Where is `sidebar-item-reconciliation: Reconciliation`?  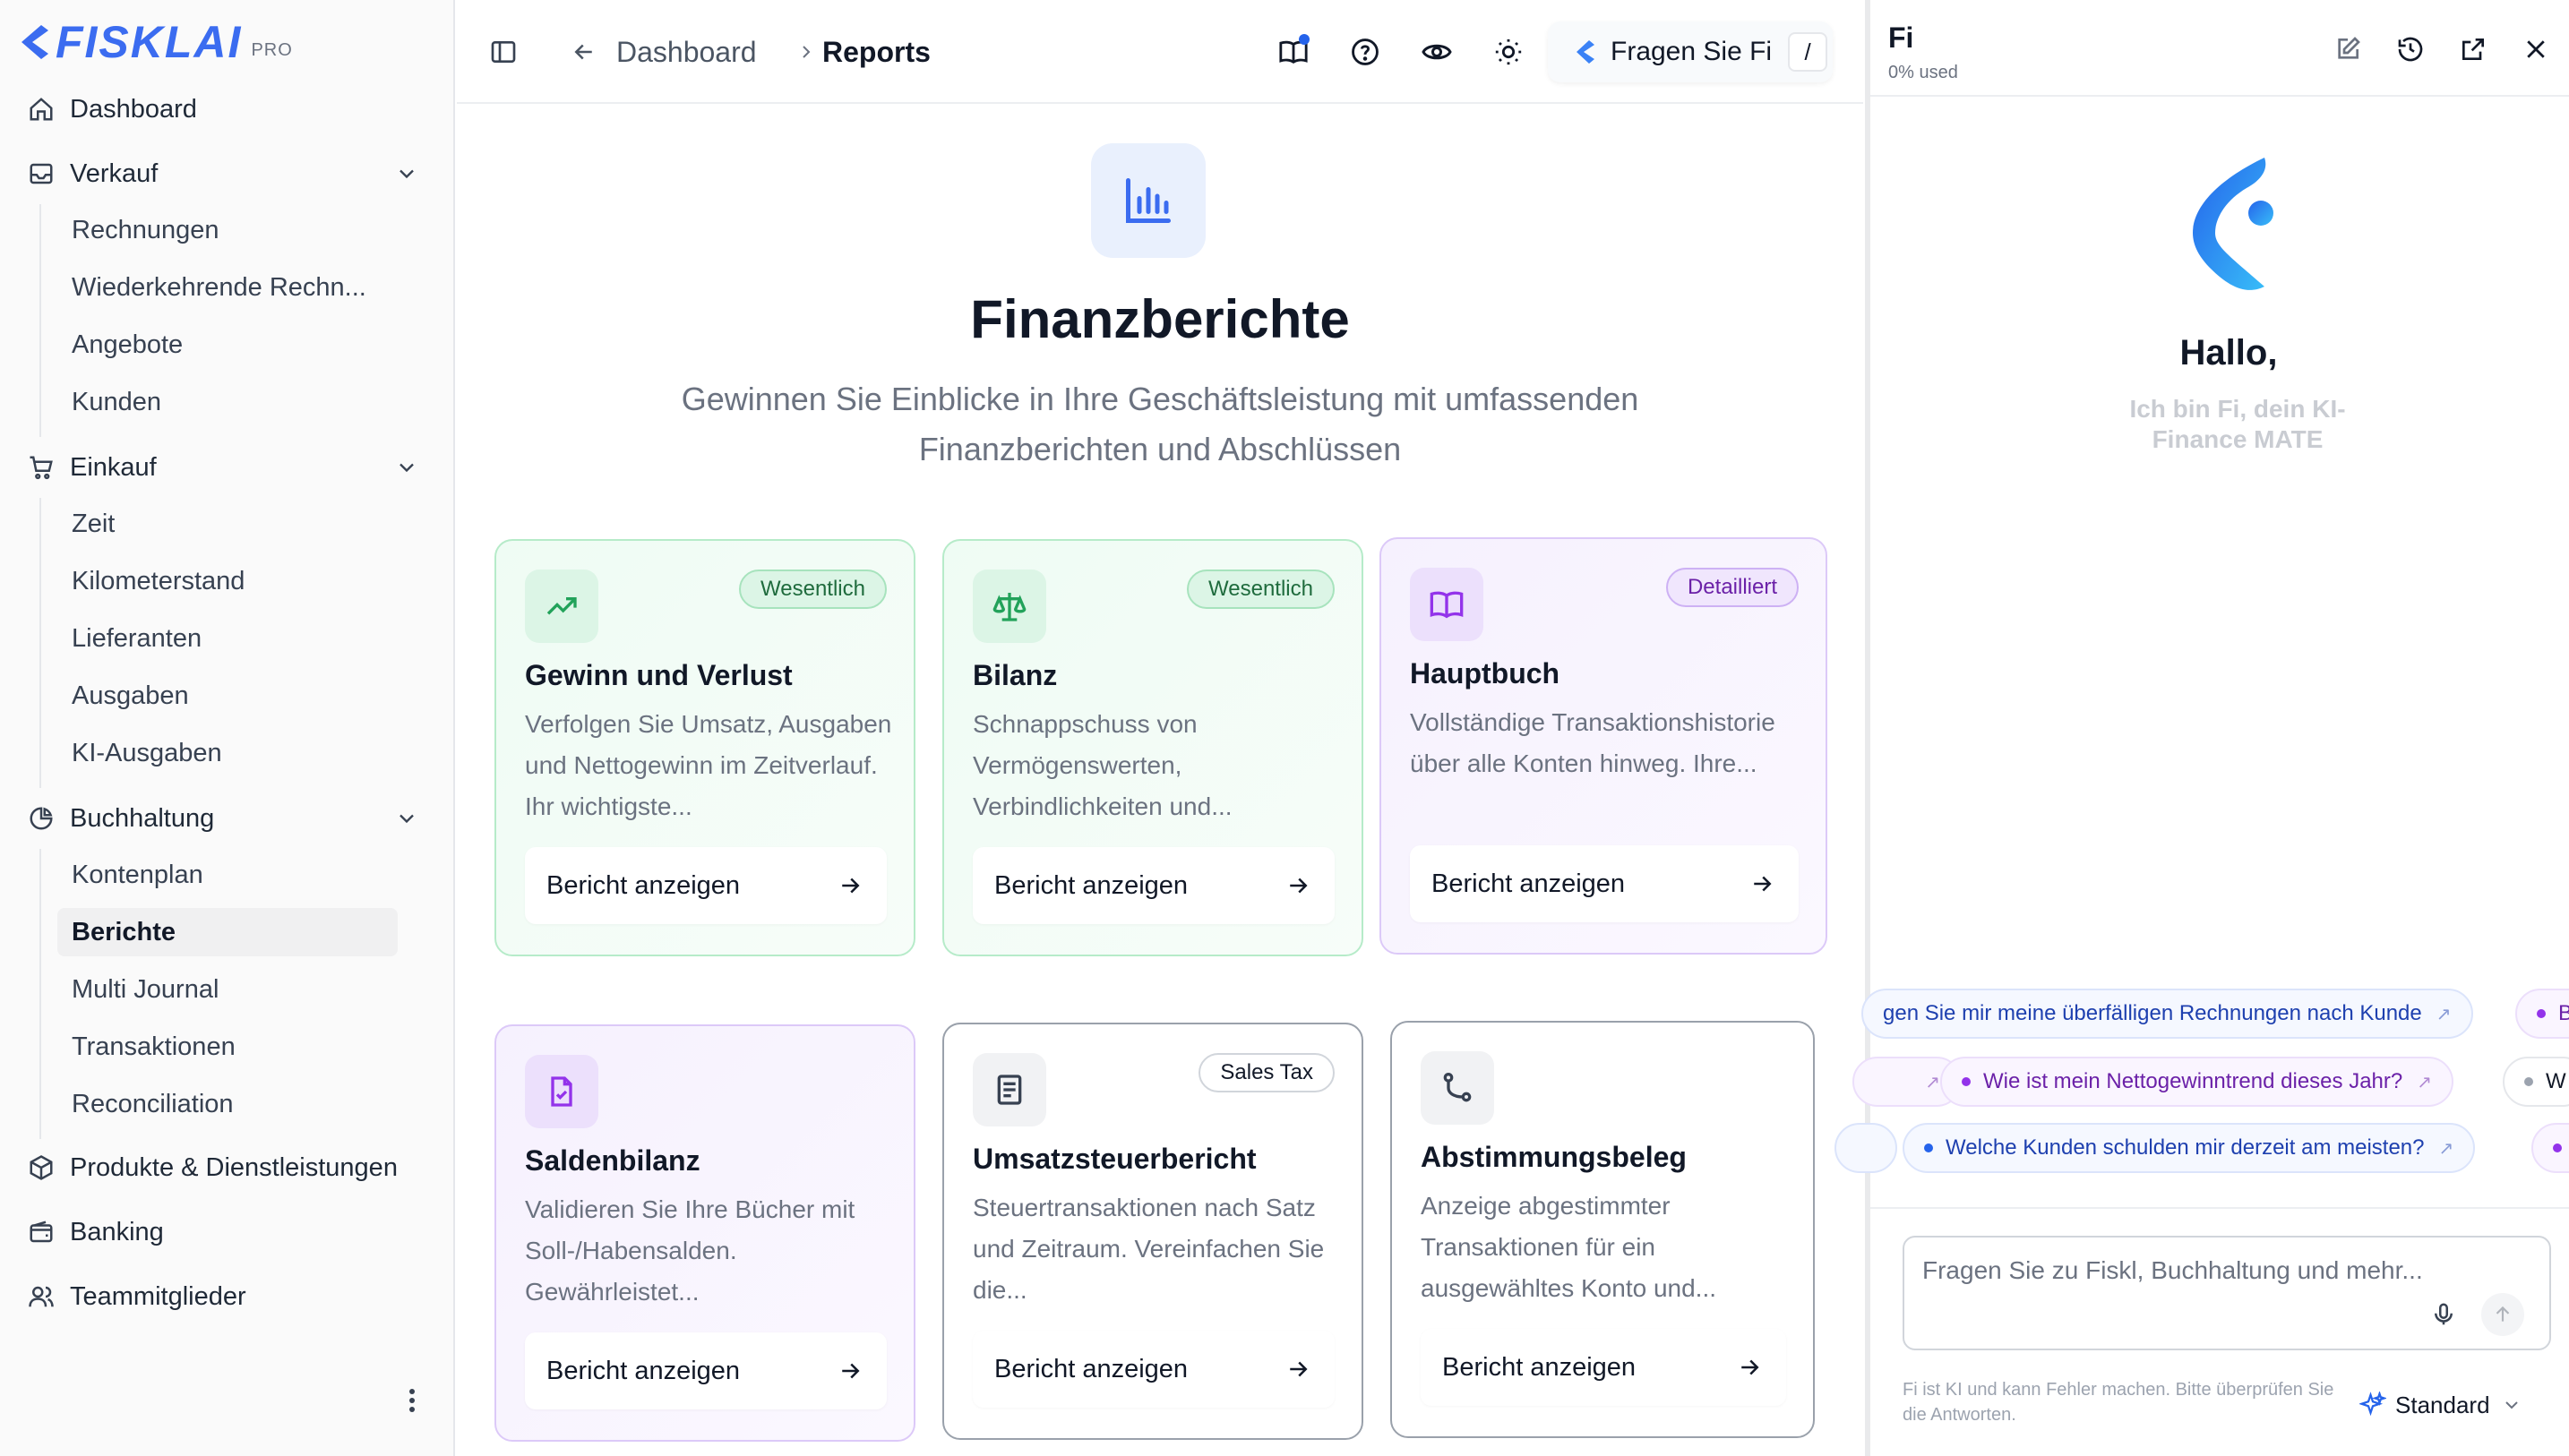 sidebar-item-reconciliation: Reconciliation is located at coordinates (227, 1104).